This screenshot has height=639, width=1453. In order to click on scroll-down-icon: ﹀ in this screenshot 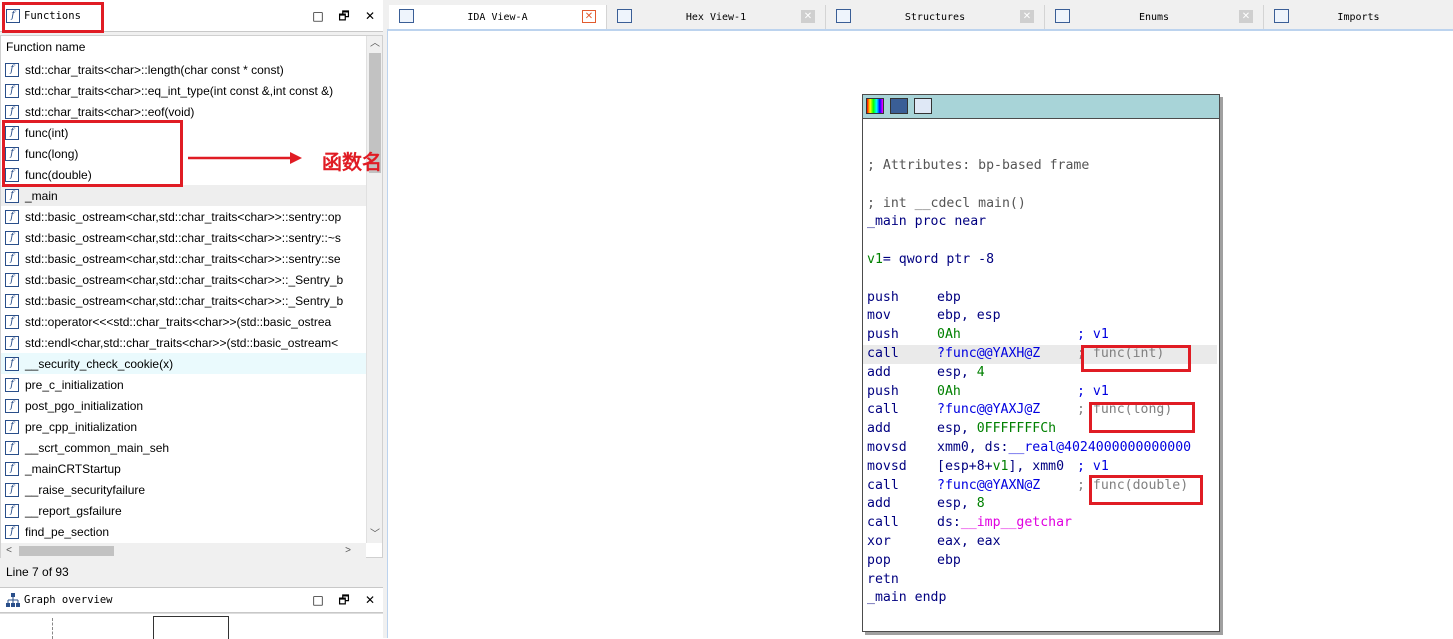, I will do `click(375, 535)`.